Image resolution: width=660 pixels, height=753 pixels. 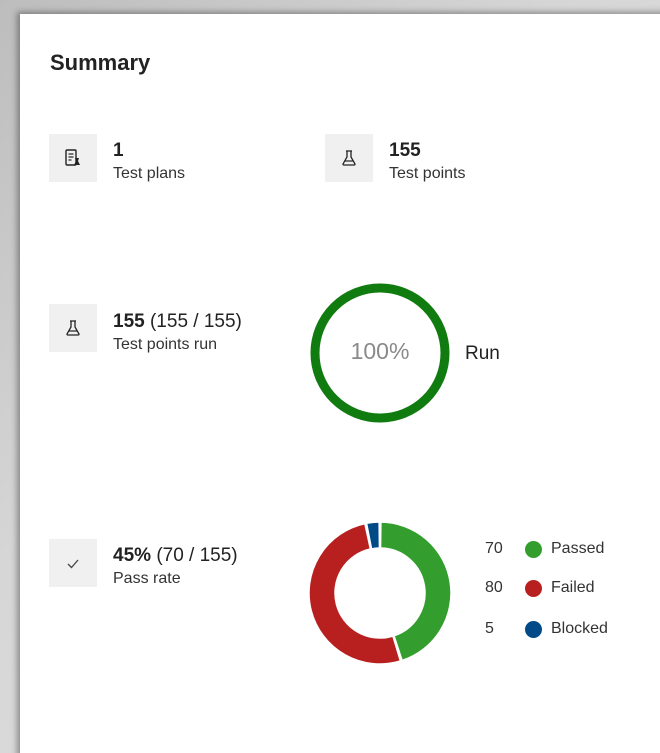 What do you see at coordinates (427, 162) in the screenshot?
I see `test-points-stat: 155 Test points` at bounding box center [427, 162].